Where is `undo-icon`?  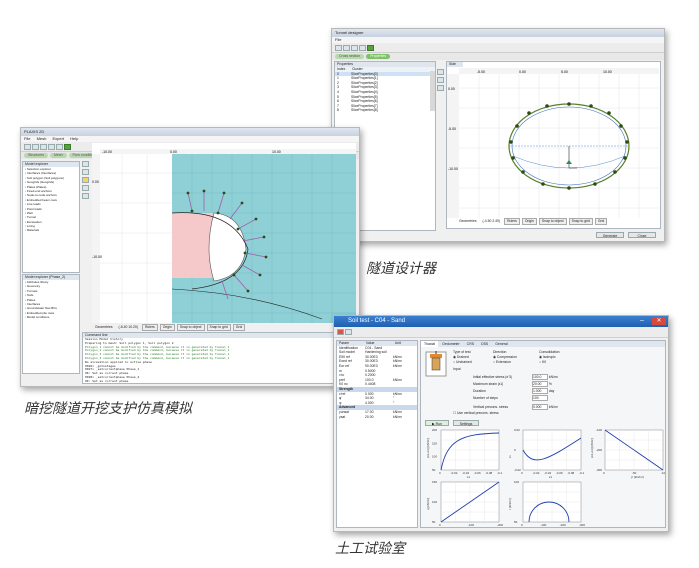
undo-icon is located at coordinates (43, 146).